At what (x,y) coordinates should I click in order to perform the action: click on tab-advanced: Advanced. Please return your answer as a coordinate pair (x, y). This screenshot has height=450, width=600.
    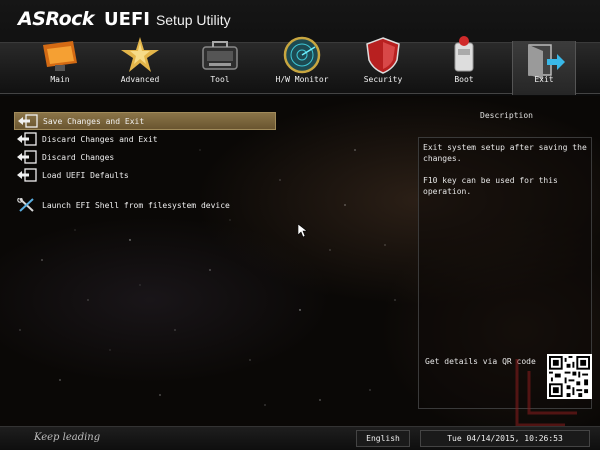
    Looking at the image, I should click on (140, 65).